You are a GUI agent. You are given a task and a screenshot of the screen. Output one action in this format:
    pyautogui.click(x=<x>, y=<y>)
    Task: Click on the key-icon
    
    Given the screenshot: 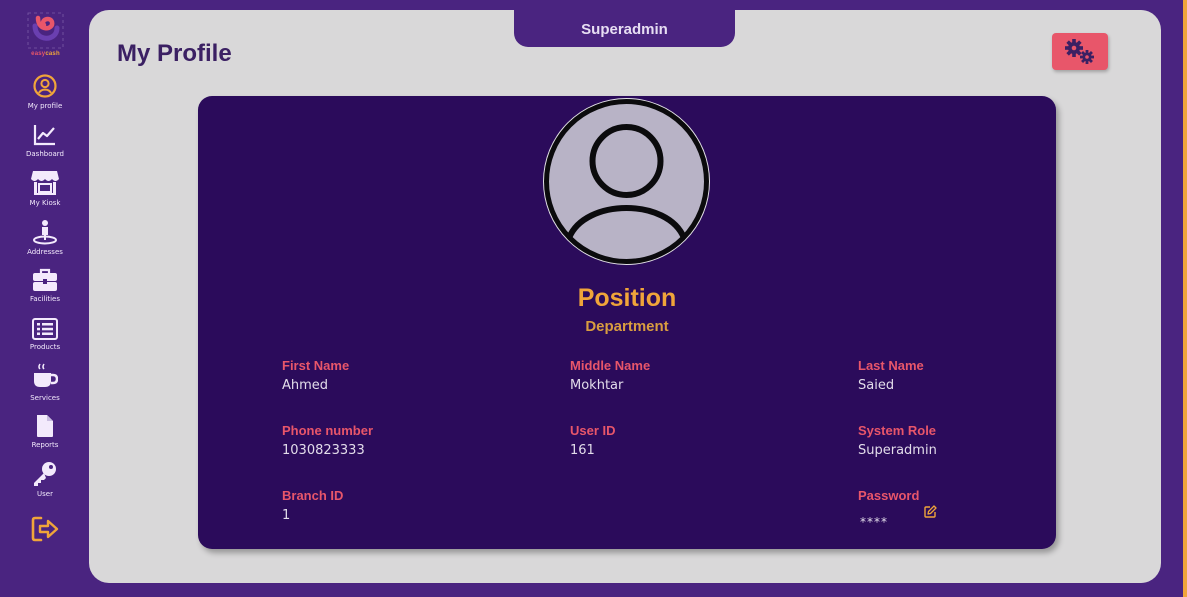 What is the action you would take?
    pyautogui.click(x=45, y=474)
    